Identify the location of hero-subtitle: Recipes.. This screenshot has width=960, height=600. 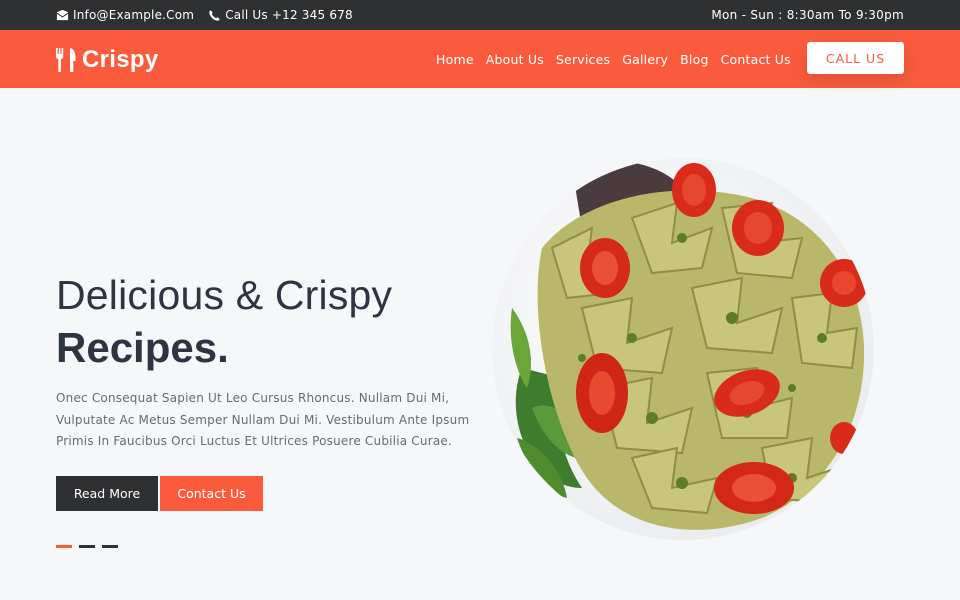
(142, 347).